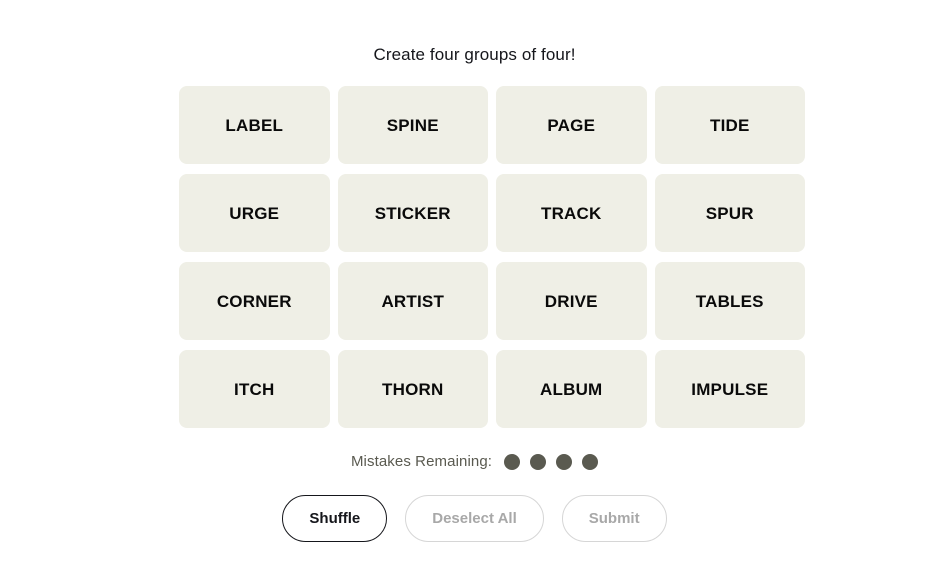 This screenshot has width=949, height=584. I want to click on word-tile-label: TABLES, so click(729, 301).